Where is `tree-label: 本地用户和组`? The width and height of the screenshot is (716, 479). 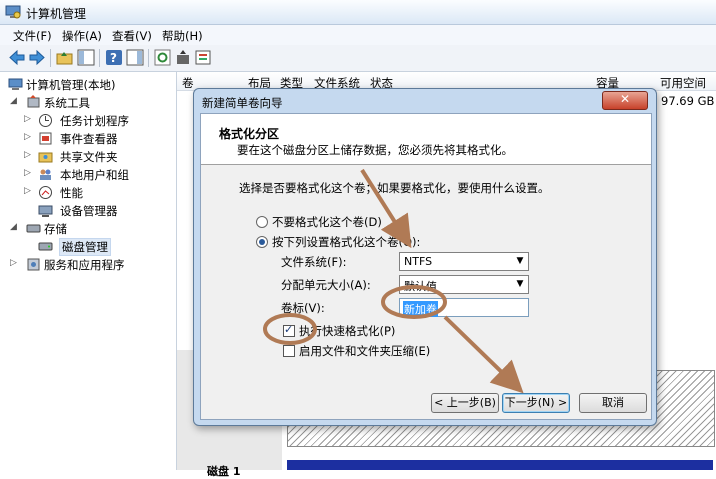 tree-label: 本地用户和组 is located at coordinates (94, 175).